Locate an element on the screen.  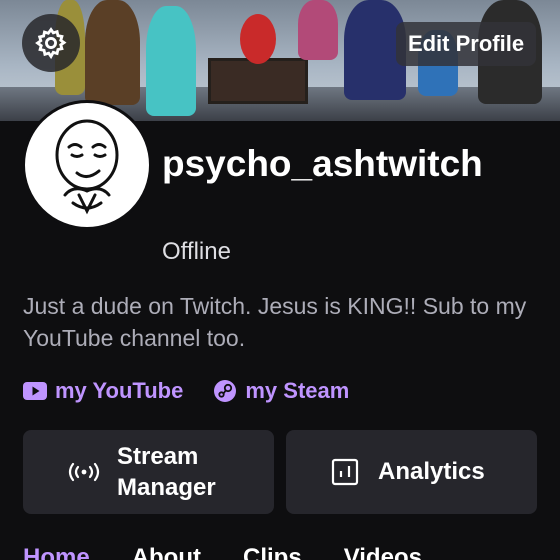
settings-button is located at coordinates (51, 43).